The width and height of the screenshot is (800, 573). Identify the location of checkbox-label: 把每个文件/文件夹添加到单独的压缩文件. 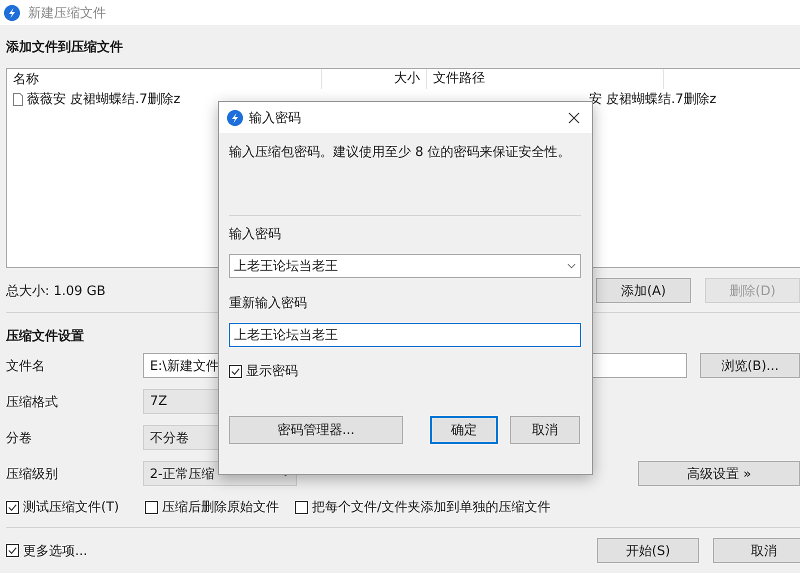
(431, 507).